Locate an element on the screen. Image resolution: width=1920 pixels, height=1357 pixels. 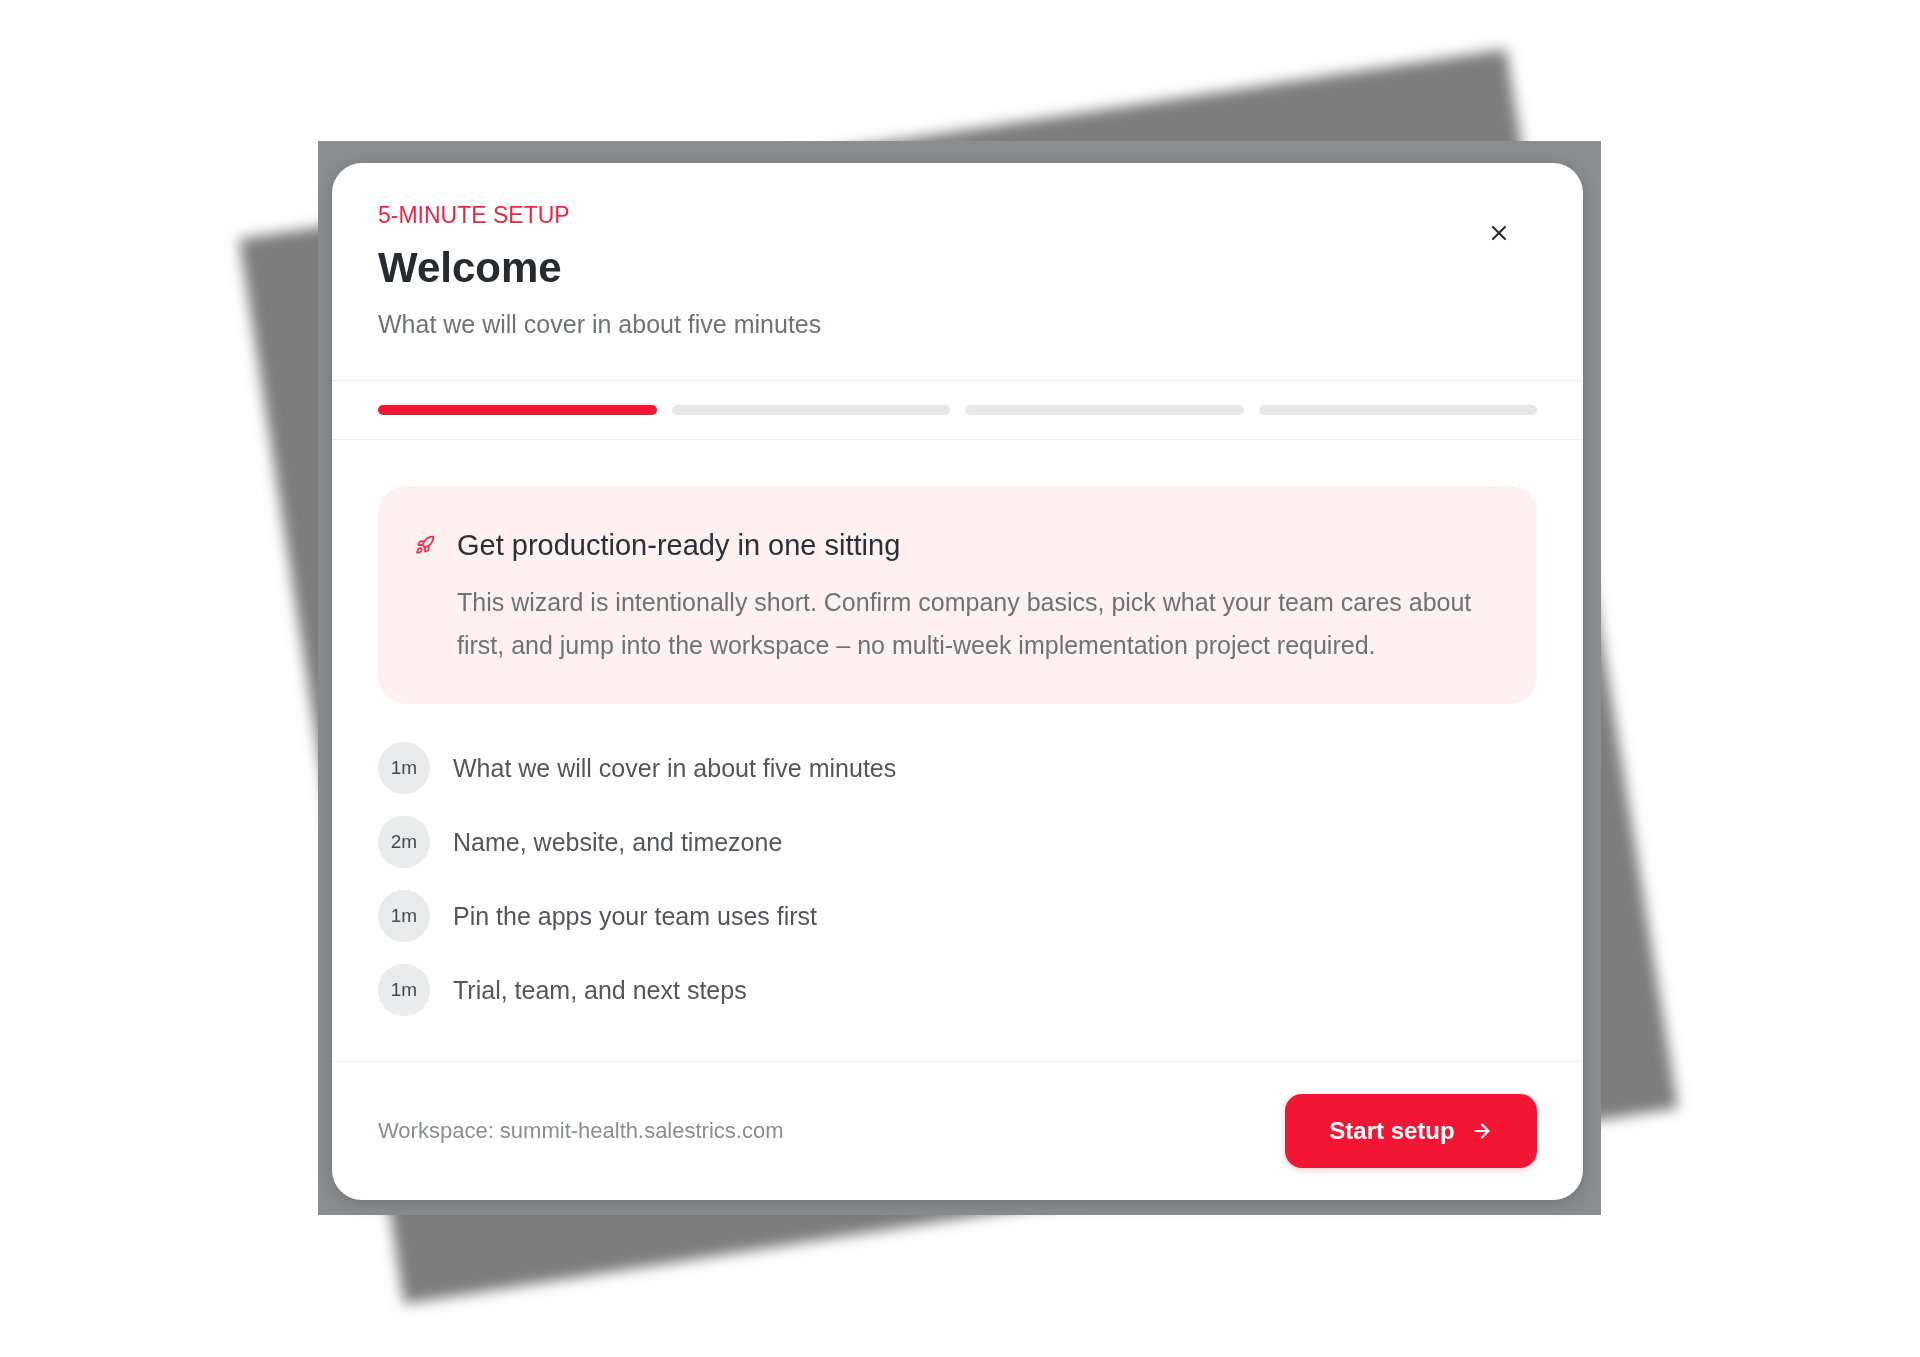
dialog-subtitle: What we will cover in about five minutes is located at coordinates (600, 324).